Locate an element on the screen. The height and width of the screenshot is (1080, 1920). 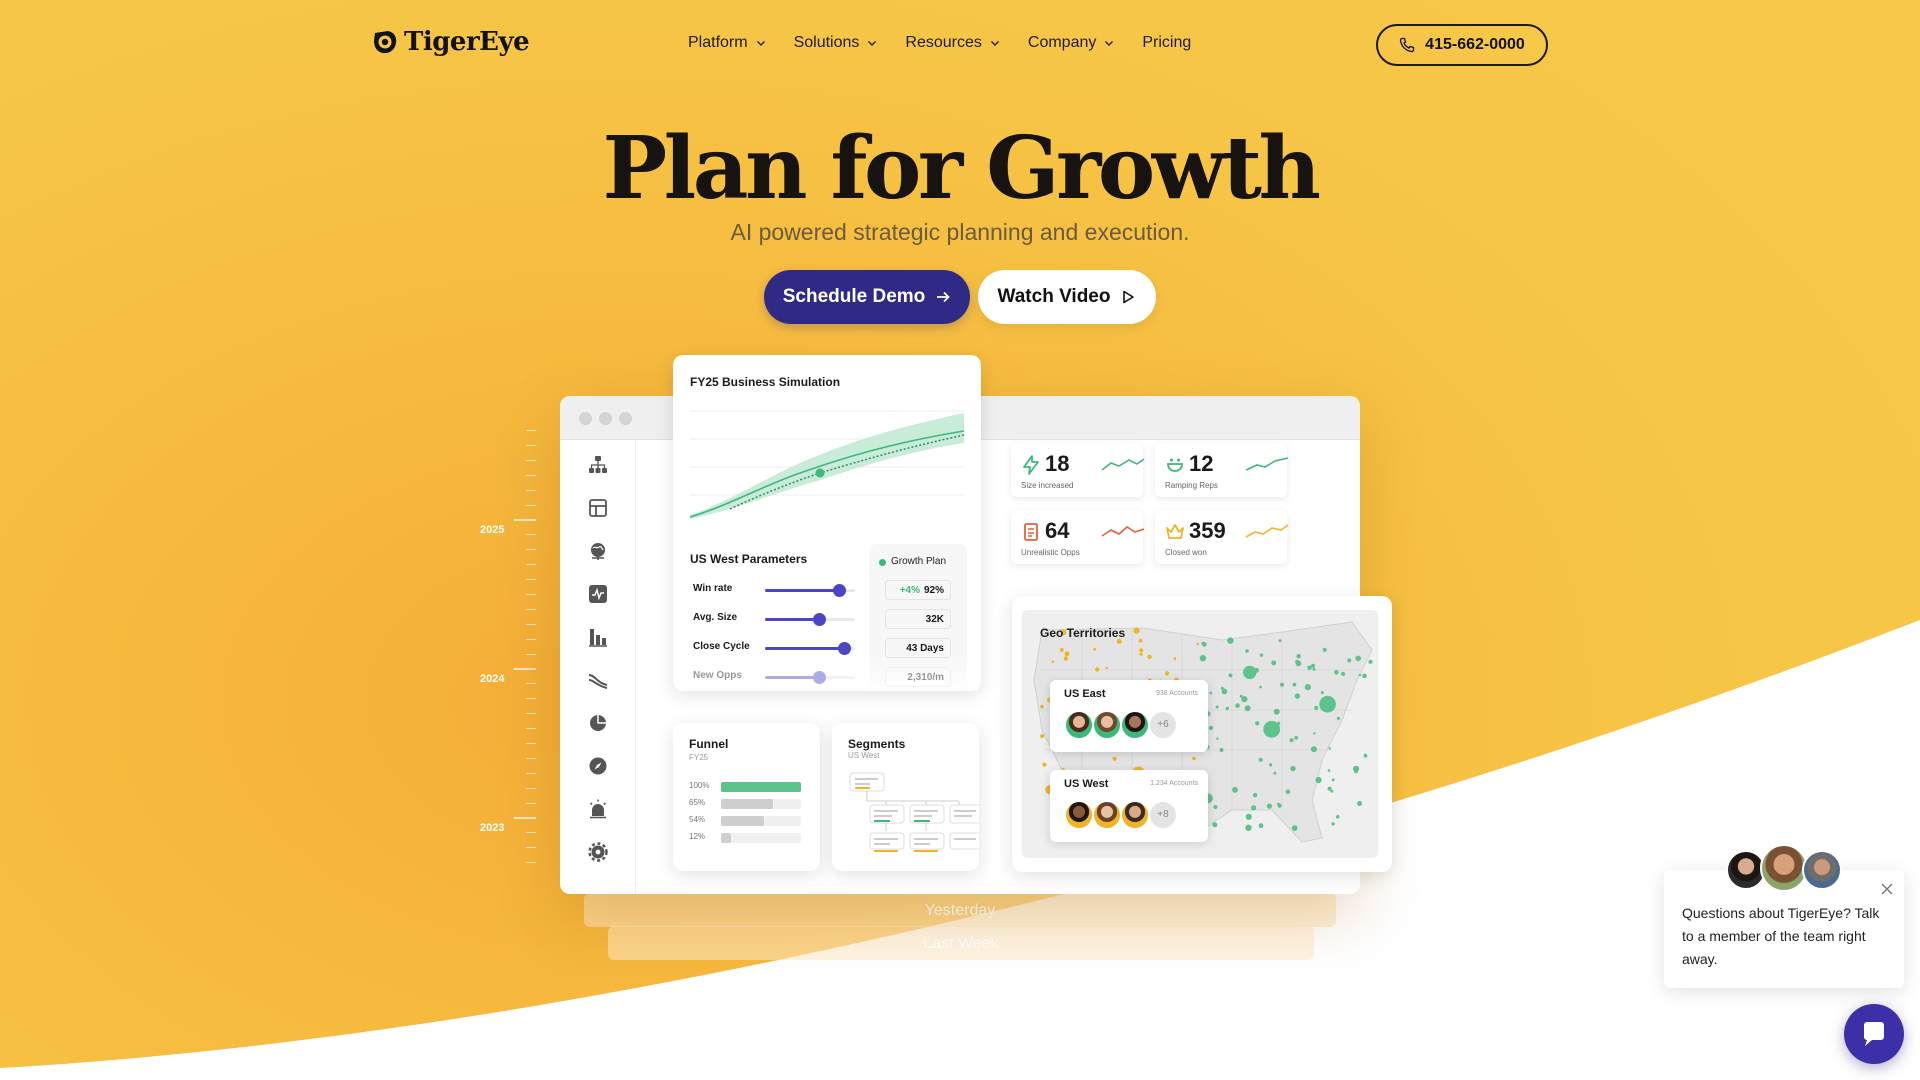
compass-icon is located at coordinates (598, 766).